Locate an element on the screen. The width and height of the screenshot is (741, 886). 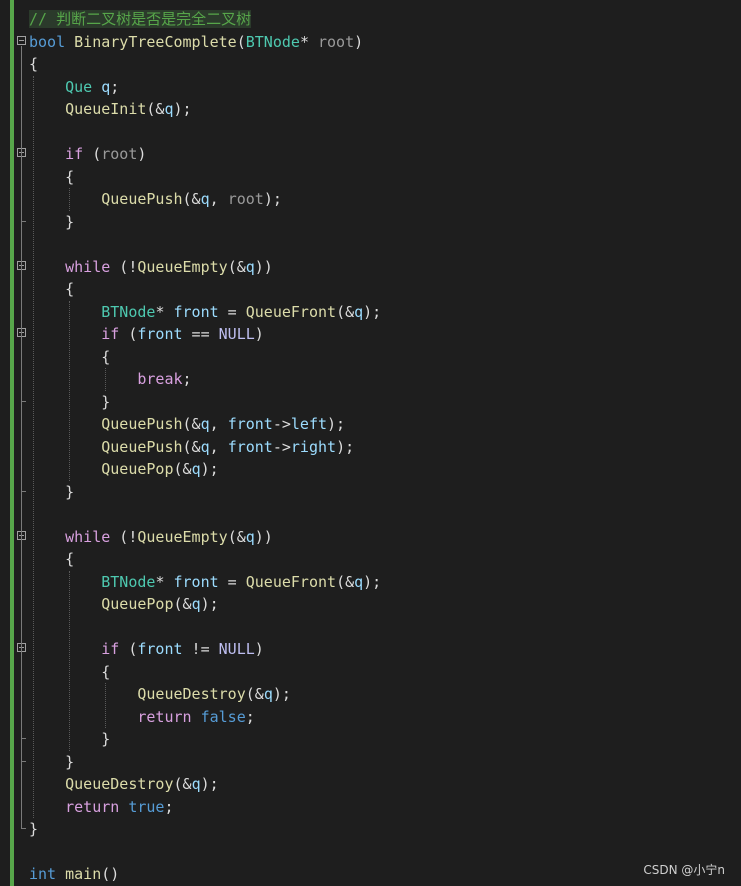
code-line: Que q; is located at coordinates (370, 87).